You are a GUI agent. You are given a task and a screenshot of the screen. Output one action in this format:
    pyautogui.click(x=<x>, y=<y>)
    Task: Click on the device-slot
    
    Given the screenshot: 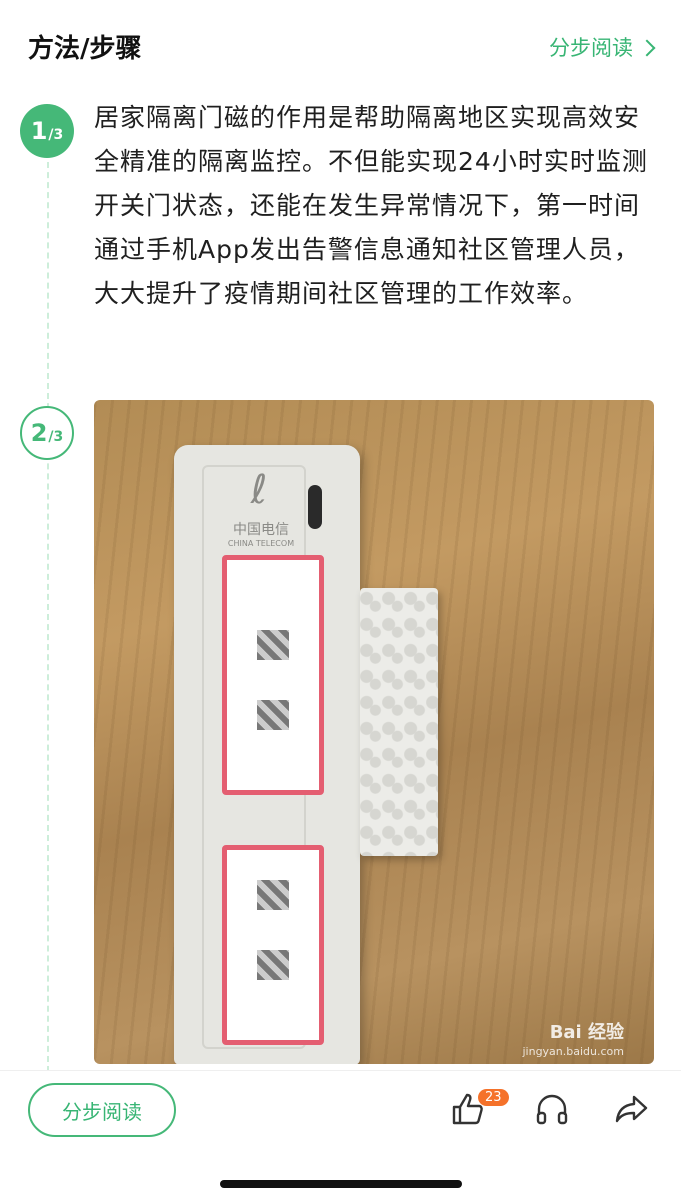 What is the action you would take?
    pyautogui.click(x=315, y=507)
    